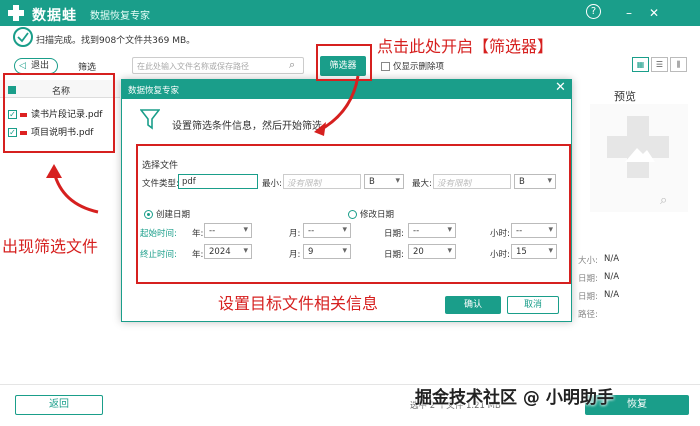 Image resolution: width=700 pixels, height=426 pixels. Describe the element at coordinates (629, 13) in the screenshot. I see `minimize-icon: –` at that location.